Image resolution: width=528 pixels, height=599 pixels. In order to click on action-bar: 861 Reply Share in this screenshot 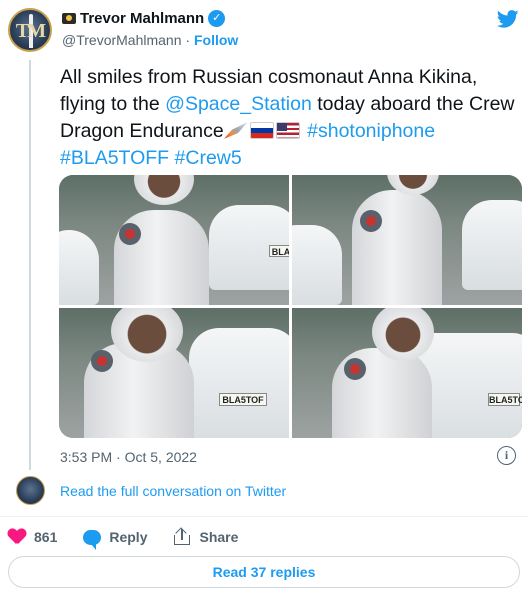, I will do `click(136, 537)`.